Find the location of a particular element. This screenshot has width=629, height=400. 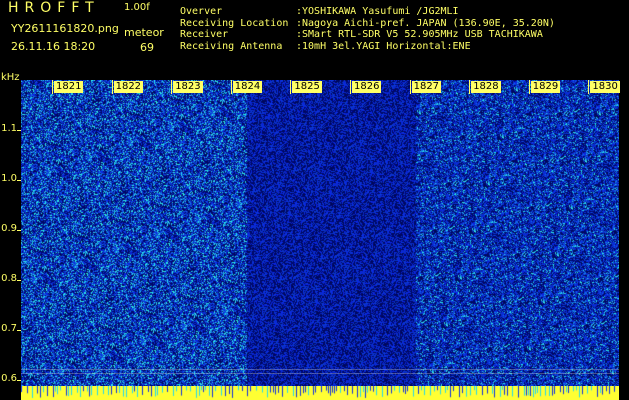

station-label: Overver is located at coordinates (201, 11).